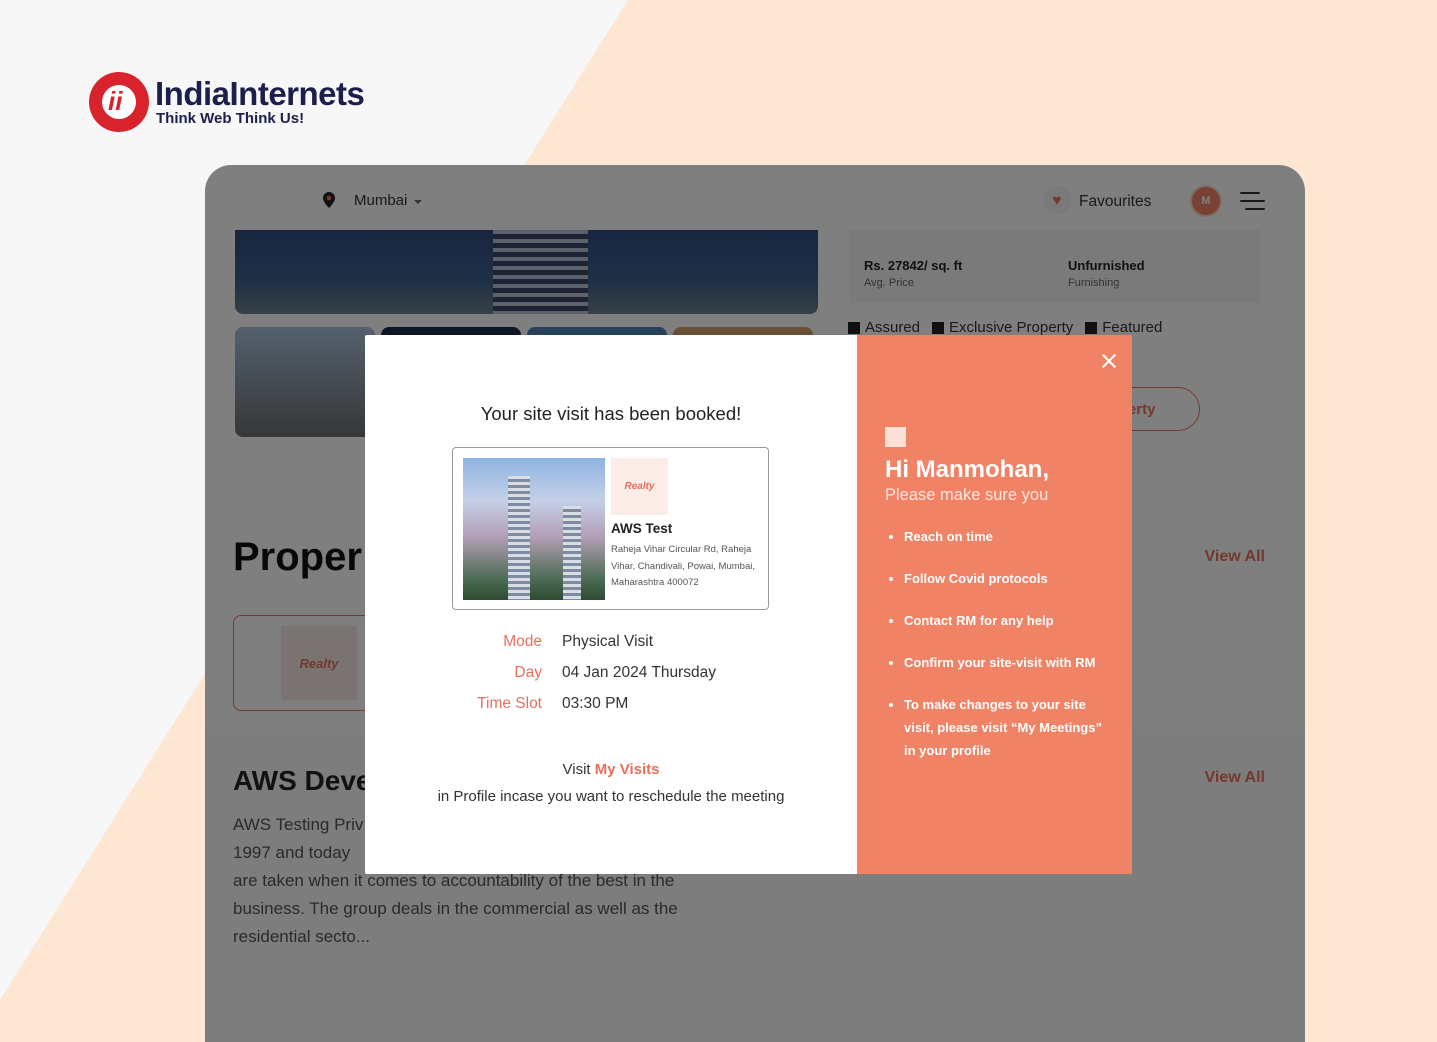  Describe the element at coordinates (611, 413) in the screenshot. I see `modal-title: Your site visit has been booked!` at that location.